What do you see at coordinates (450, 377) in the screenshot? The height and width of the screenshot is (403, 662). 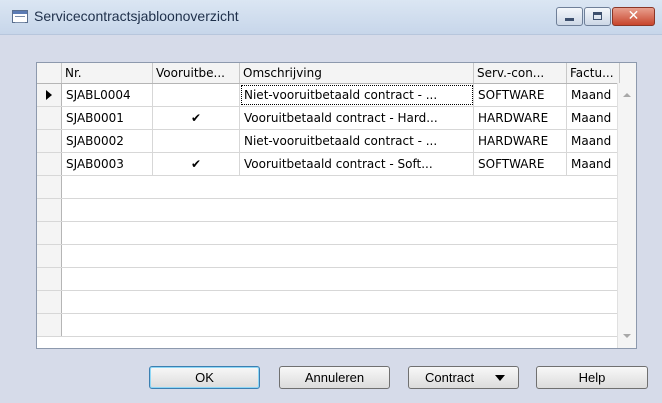 I see `contract-button-label: Contract` at bounding box center [450, 377].